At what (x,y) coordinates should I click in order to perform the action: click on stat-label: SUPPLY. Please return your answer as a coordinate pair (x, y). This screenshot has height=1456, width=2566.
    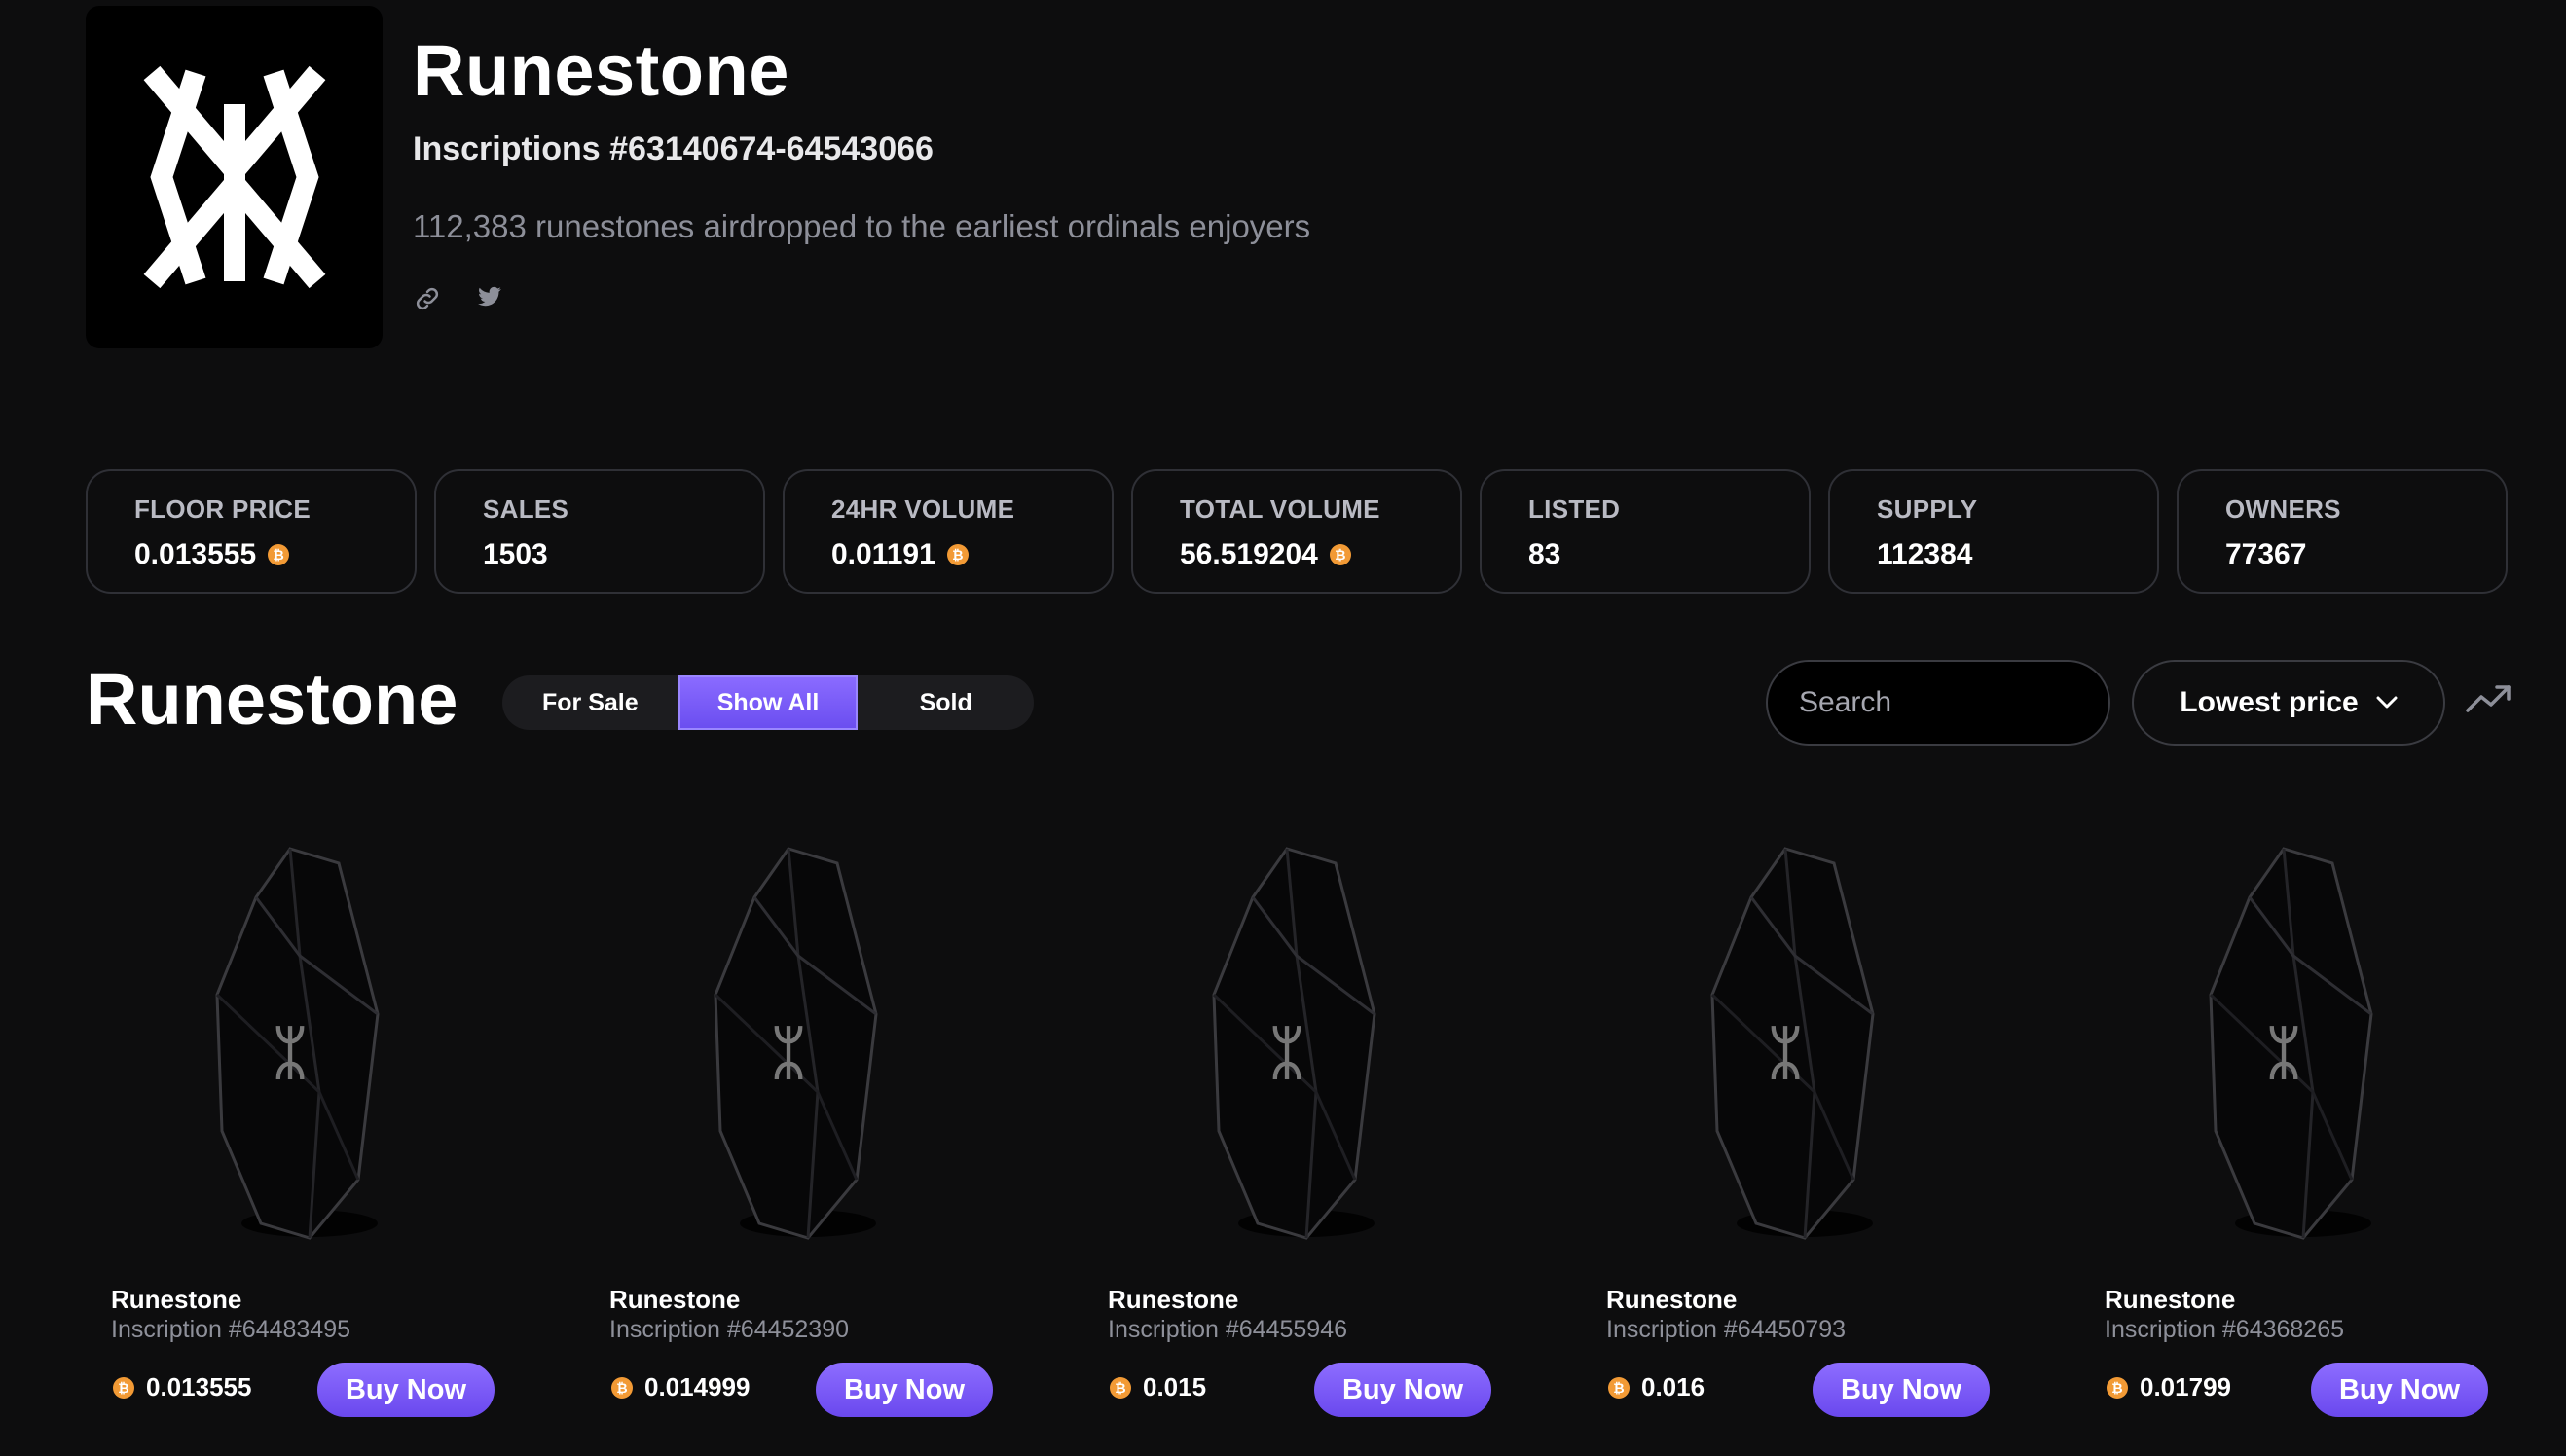
    Looking at the image, I should click on (1927, 509).